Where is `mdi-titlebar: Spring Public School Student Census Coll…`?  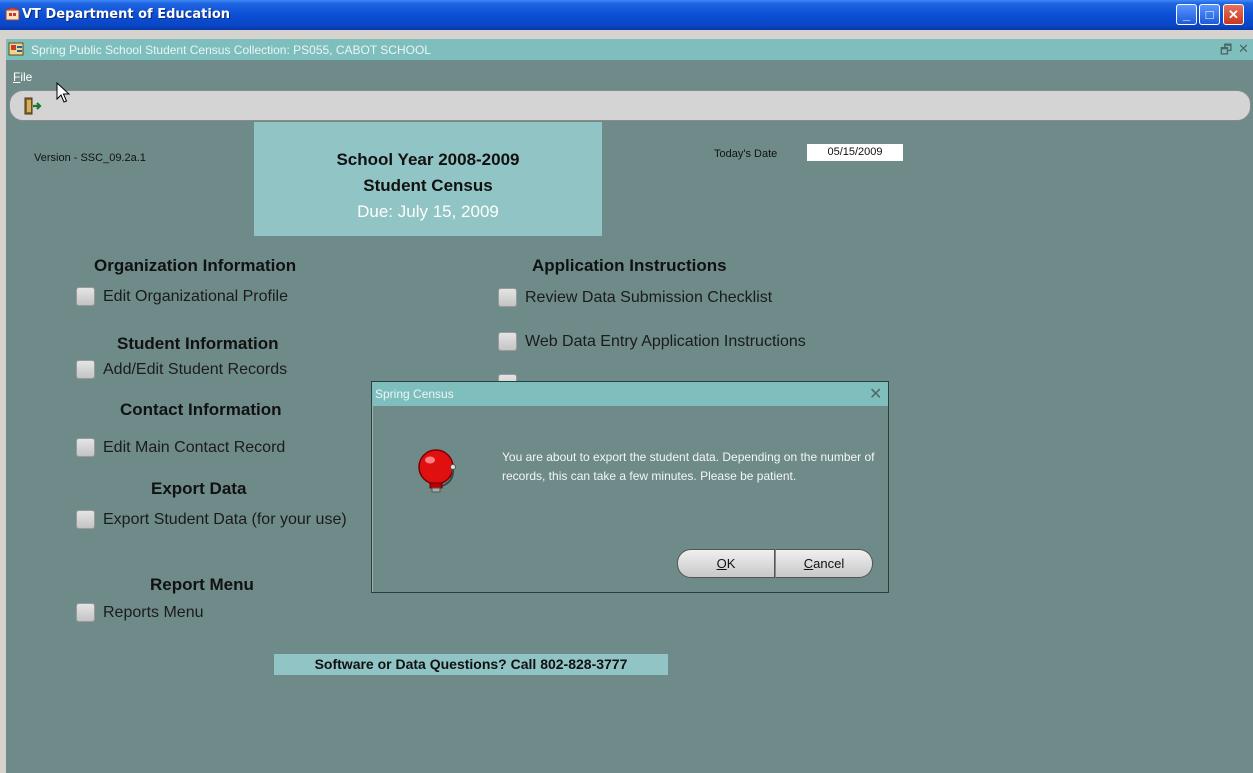 mdi-titlebar: Spring Public School Student Census Coll… is located at coordinates (629, 49).